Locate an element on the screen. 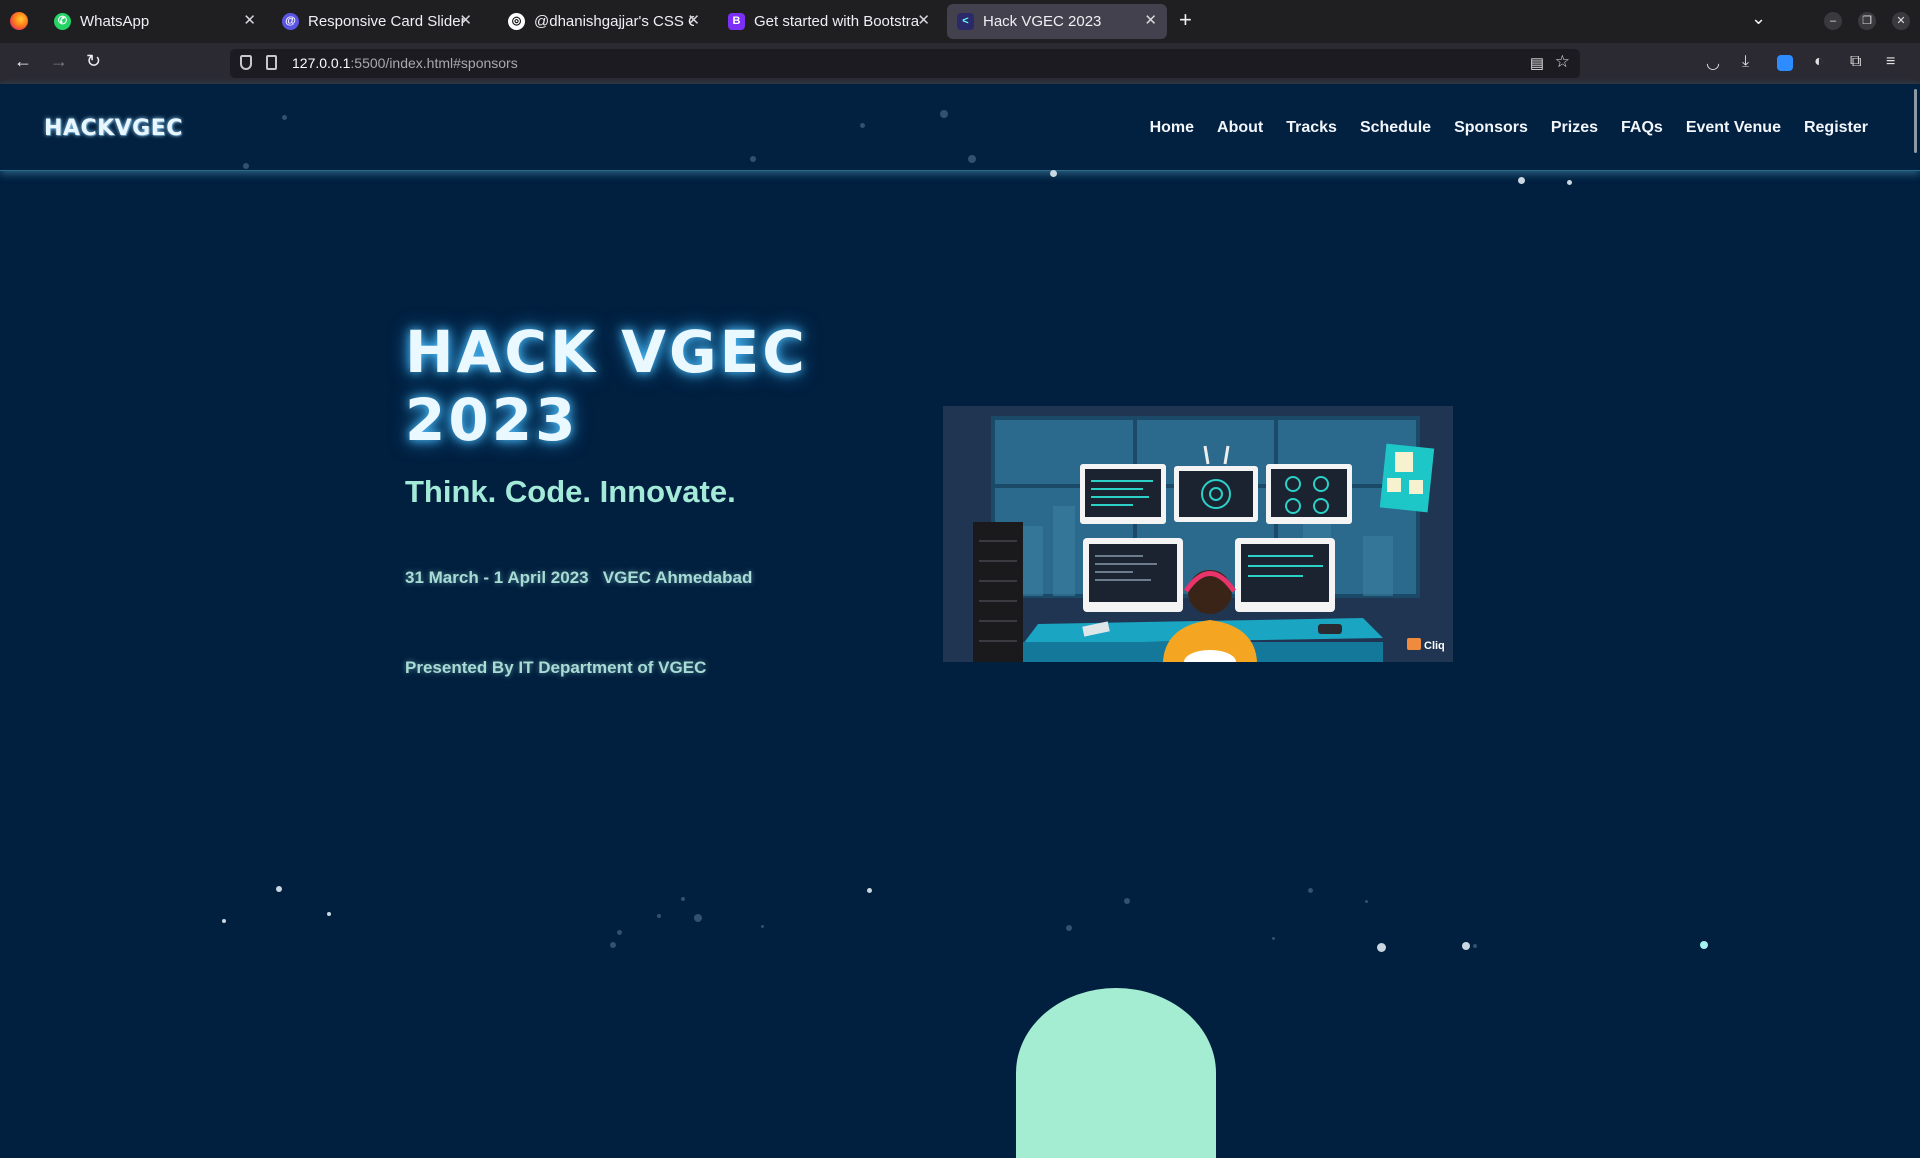 This screenshot has height=1158, width=1920. tab-bootstrap: B Get started with Bootstra ✕ is located at coordinates (829, 21).